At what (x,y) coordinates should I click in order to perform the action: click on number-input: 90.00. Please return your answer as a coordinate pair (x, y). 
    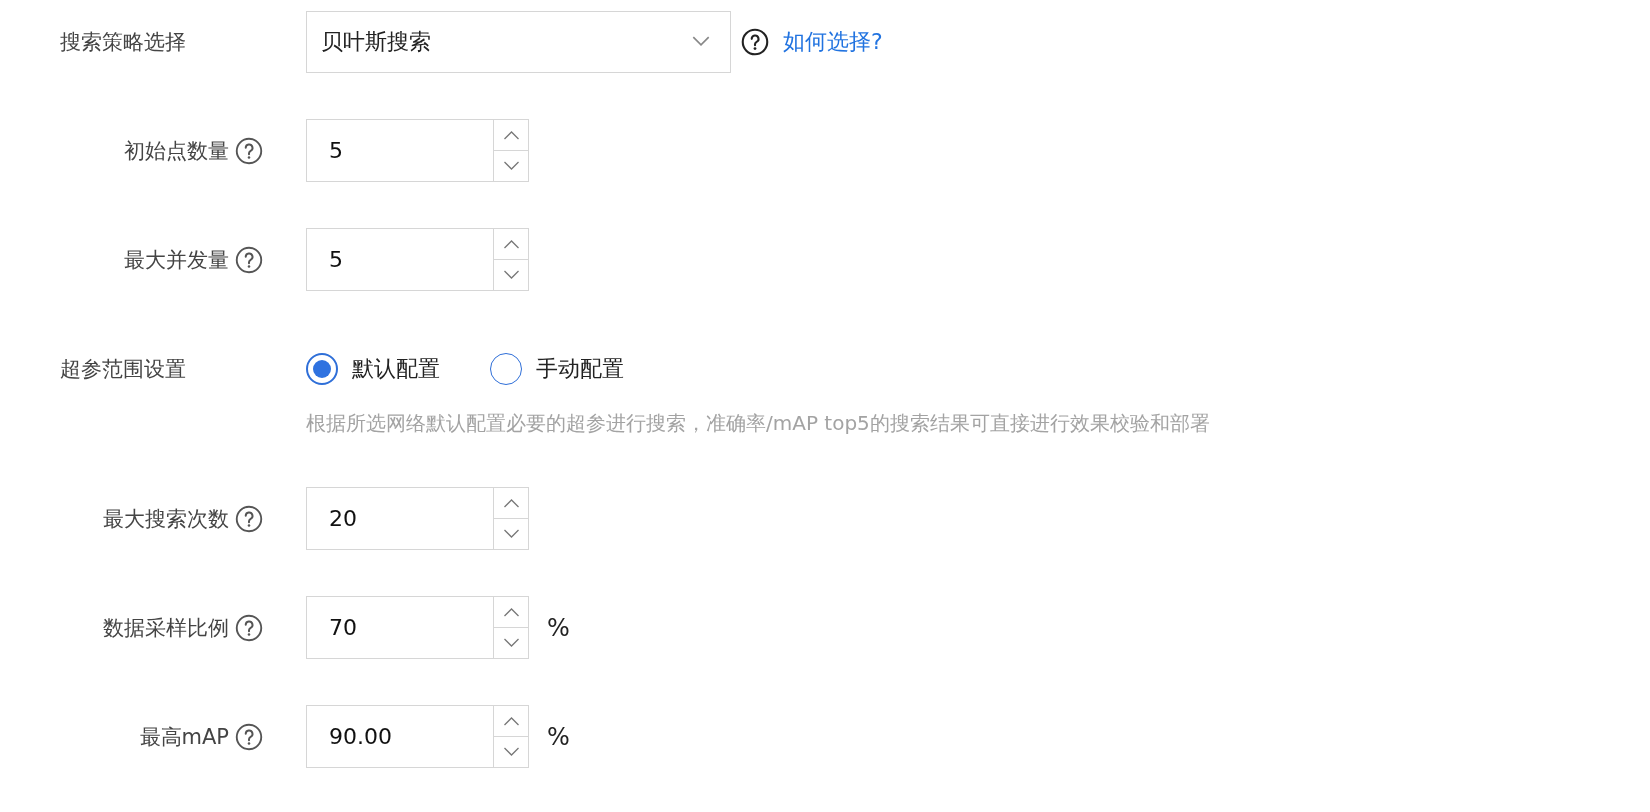
    Looking at the image, I should click on (417, 736).